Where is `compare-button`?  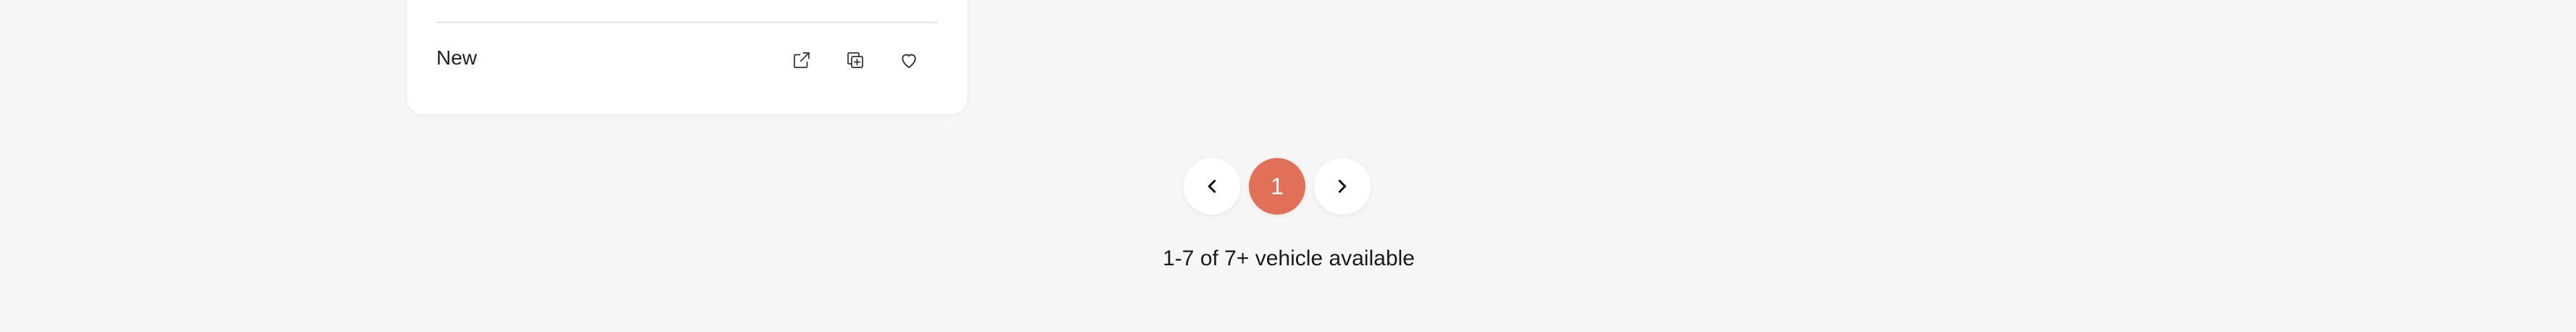
compare-button is located at coordinates (855, 60).